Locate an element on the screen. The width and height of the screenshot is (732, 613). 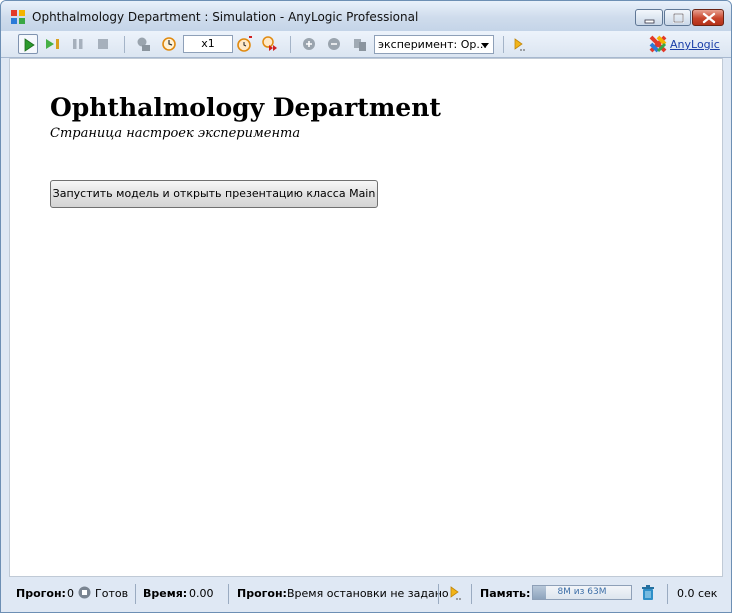
pause-icon is located at coordinates (78, 44).